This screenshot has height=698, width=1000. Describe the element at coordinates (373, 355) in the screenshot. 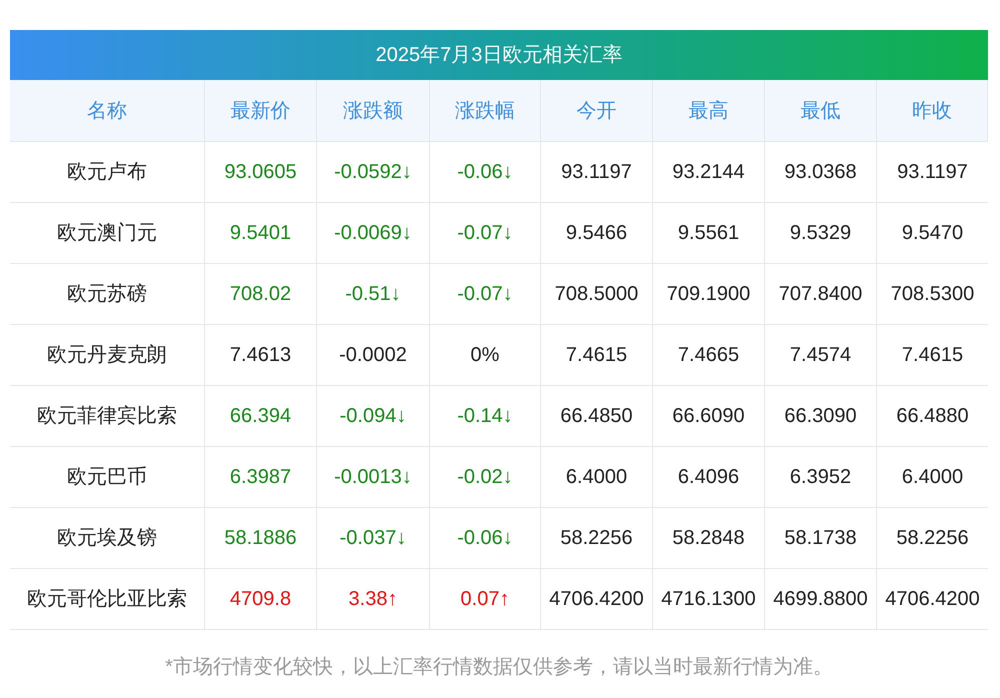

I see `table-cell: -0.0002` at that location.